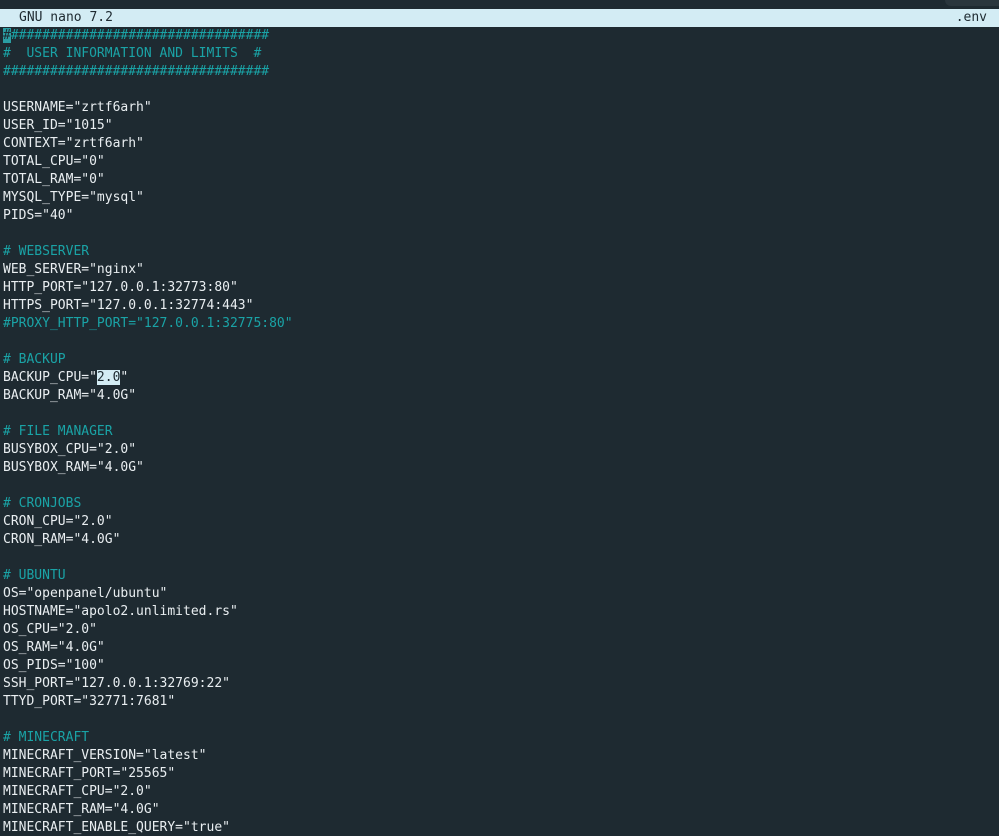 This screenshot has height=836, width=999. I want to click on selected-text: 2.0, so click(108, 377).